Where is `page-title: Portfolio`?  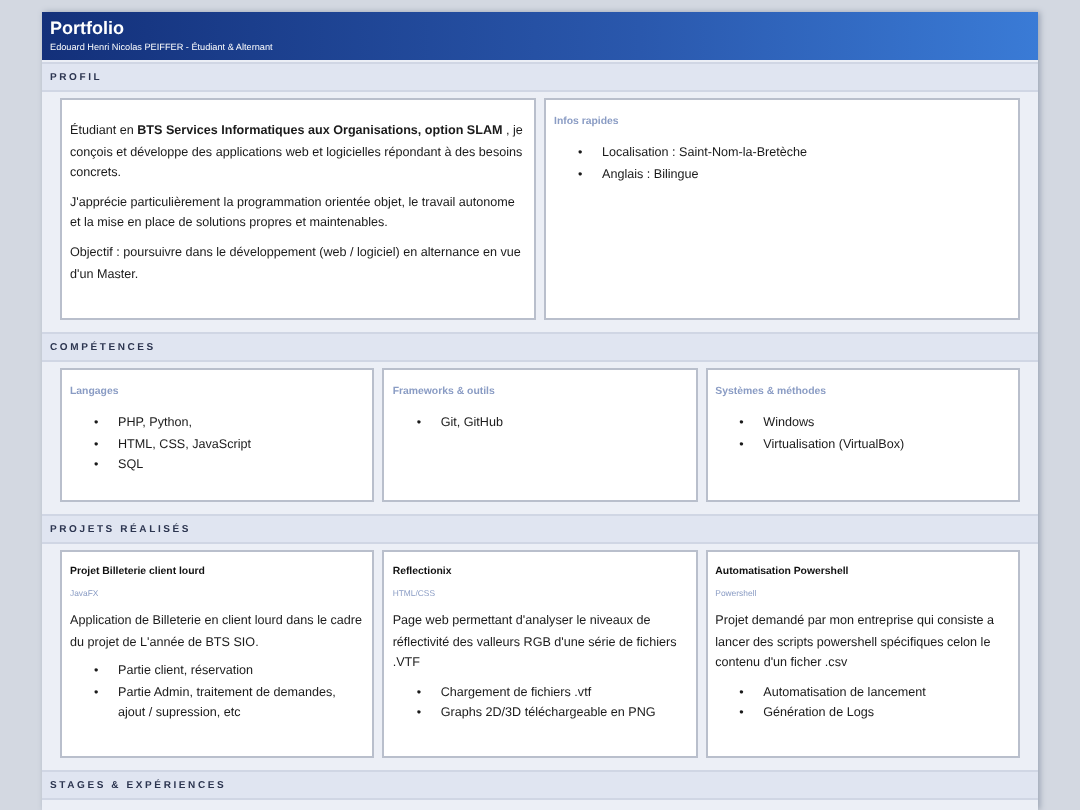
page-title: Portfolio is located at coordinates (88, 28).